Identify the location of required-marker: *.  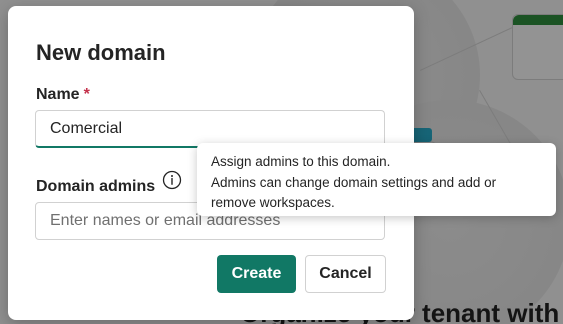
(86, 94).